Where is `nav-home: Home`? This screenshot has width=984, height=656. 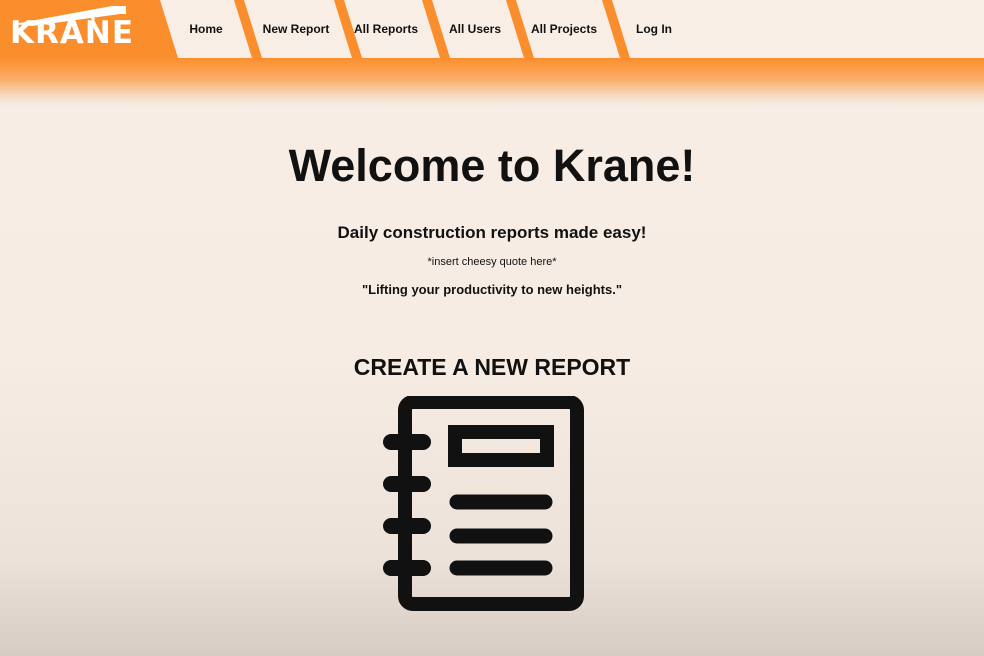 nav-home: Home is located at coordinates (206, 29).